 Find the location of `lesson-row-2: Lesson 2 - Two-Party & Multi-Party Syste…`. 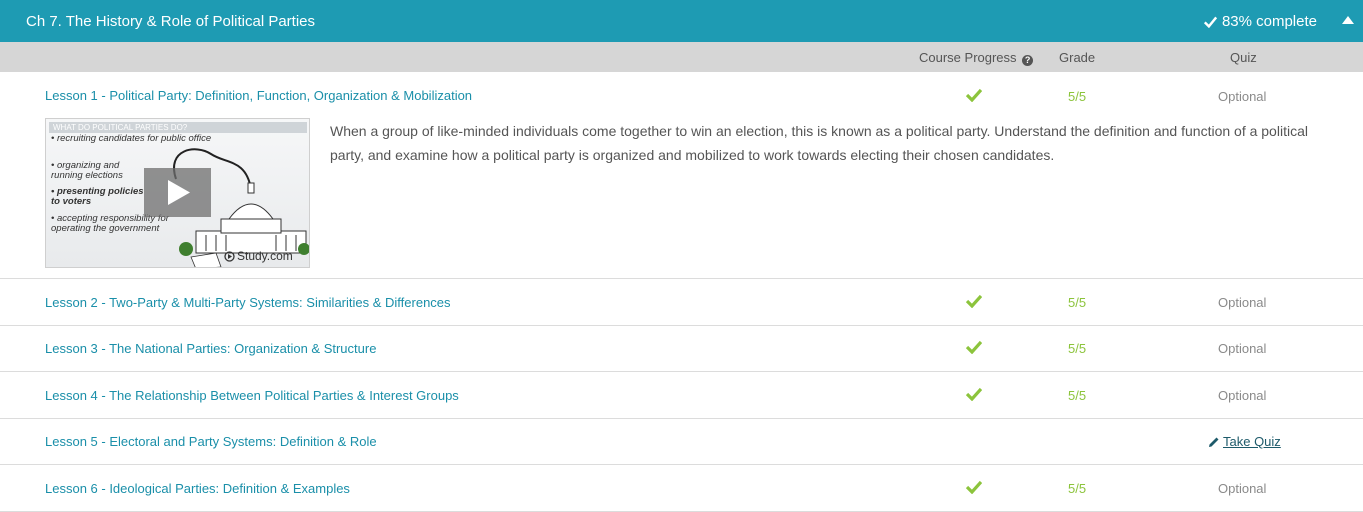

lesson-row-2: Lesson 2 - Two-Party & Multi-Party Syste… is located at coordinates (681, 302).